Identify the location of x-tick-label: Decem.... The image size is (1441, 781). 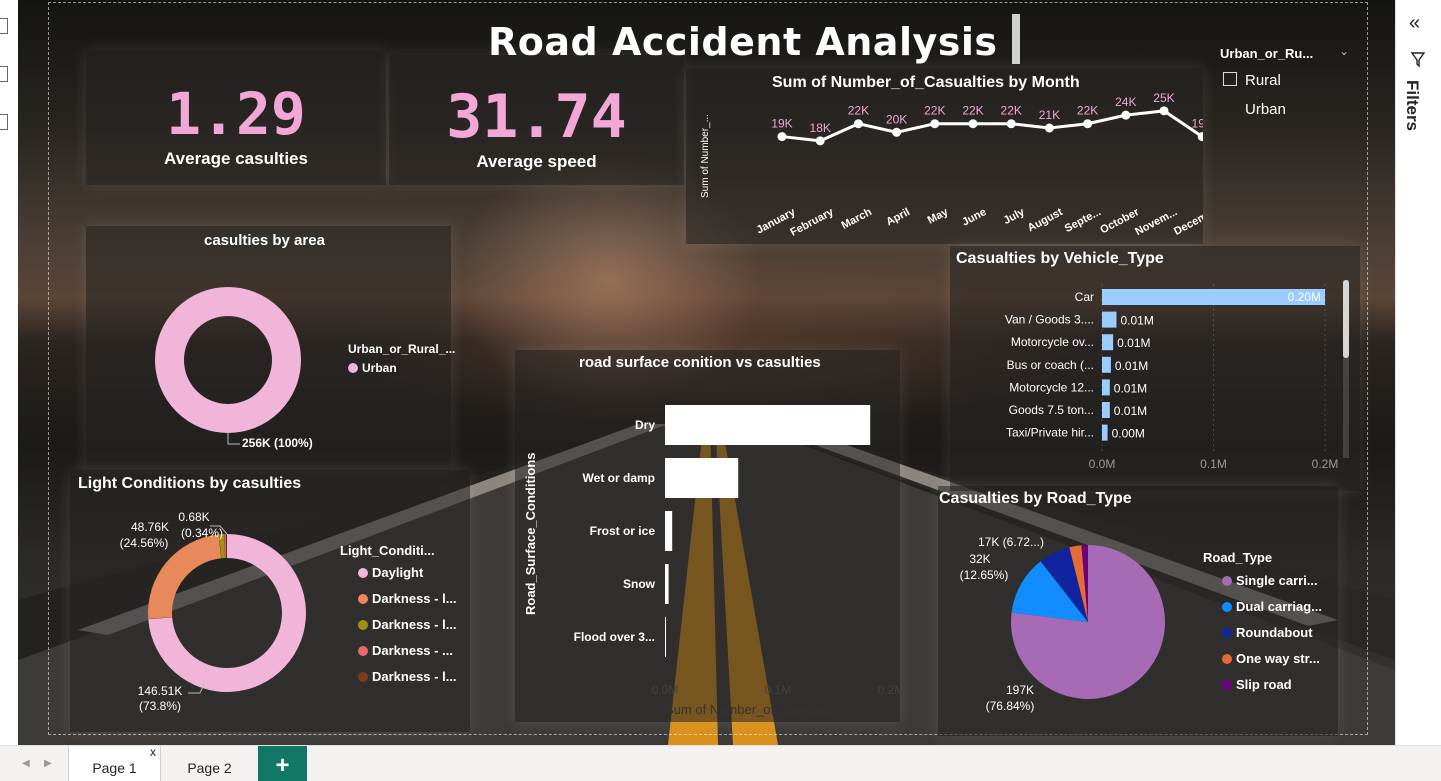
(1187, 222).